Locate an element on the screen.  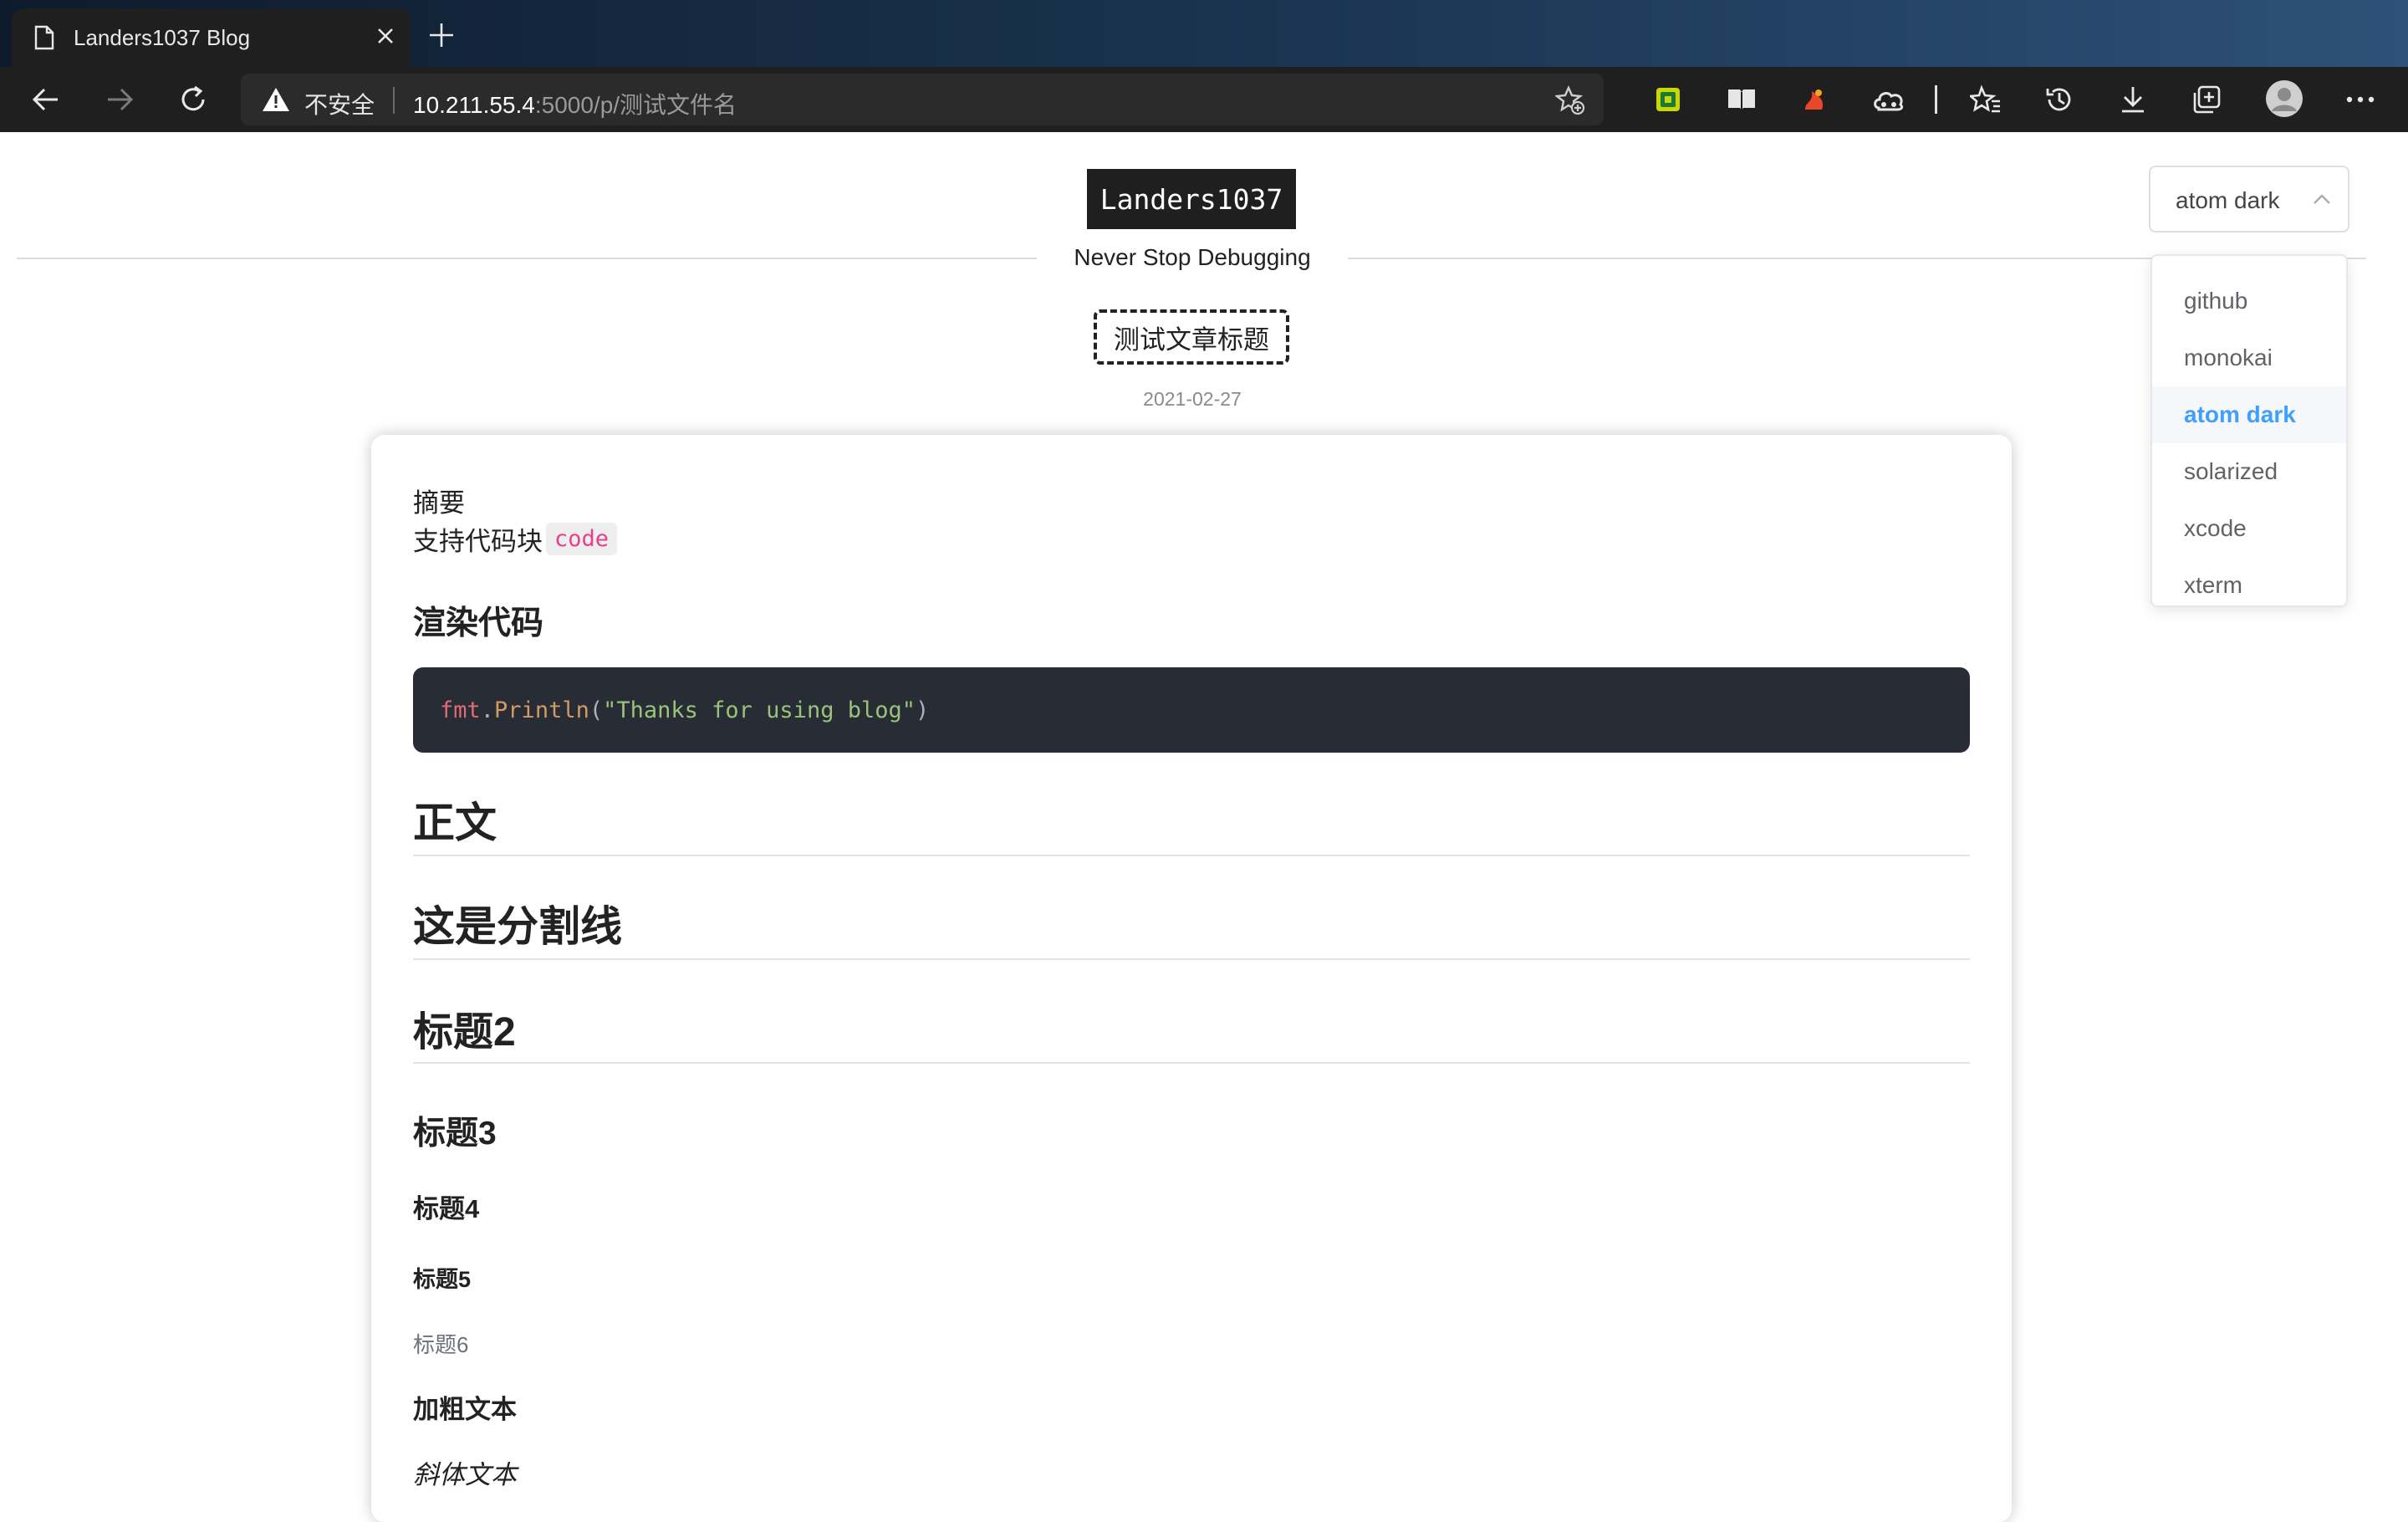
italic-text: 斜体文本 is located at coordinates (465, 1474).